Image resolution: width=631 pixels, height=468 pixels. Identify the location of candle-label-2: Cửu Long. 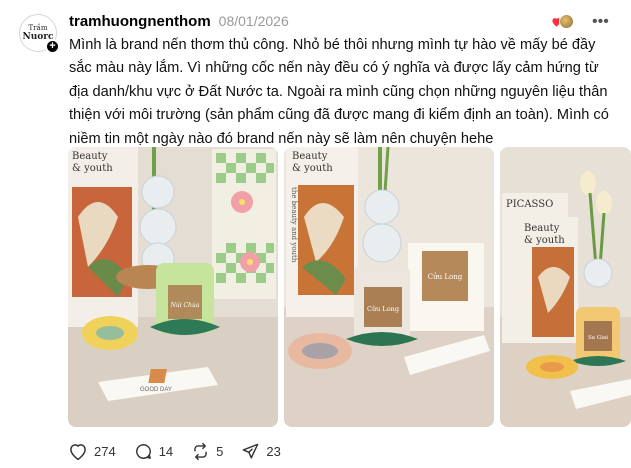
(383, 308).